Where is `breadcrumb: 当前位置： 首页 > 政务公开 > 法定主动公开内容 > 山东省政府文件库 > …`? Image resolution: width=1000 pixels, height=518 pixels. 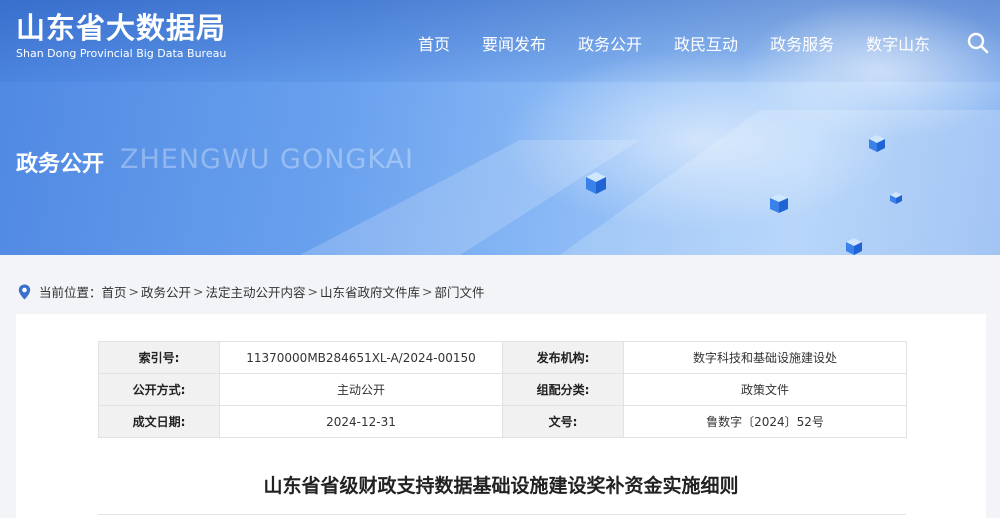 breadcrumb: 当前位置： 首页 > 政务公开 > 法定主动公开内容 > 山东省政府文件库 > … is located at coordinates (251, 291).